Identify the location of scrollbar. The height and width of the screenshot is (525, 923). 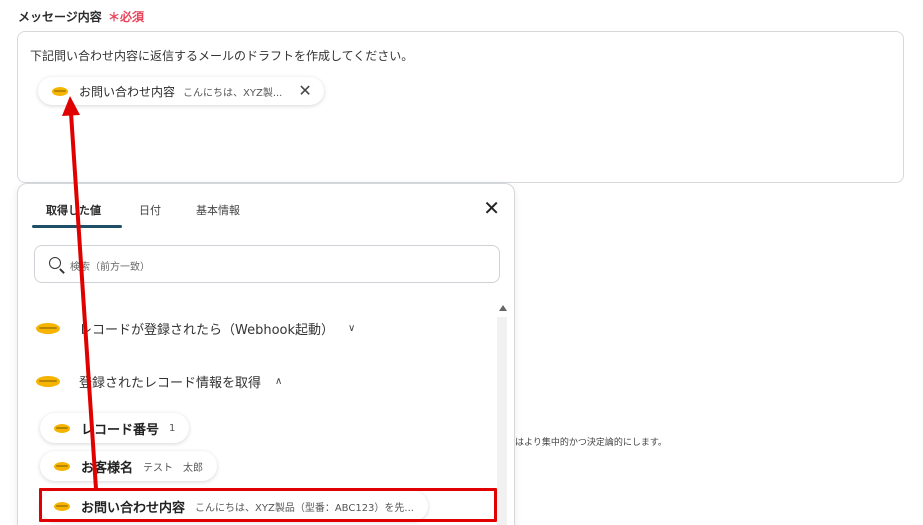
(502, 421).